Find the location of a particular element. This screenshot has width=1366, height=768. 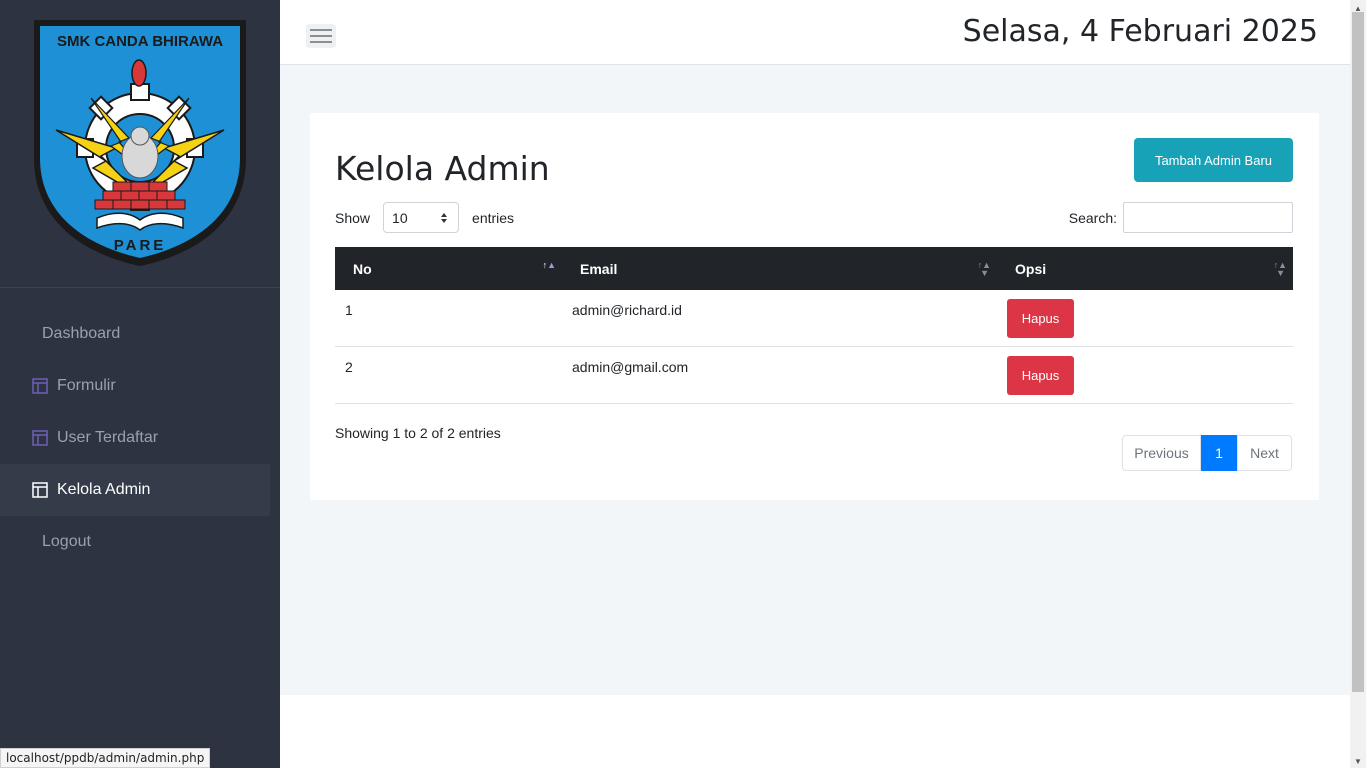

cell-no: 2 is located at coordinates (349, 367).